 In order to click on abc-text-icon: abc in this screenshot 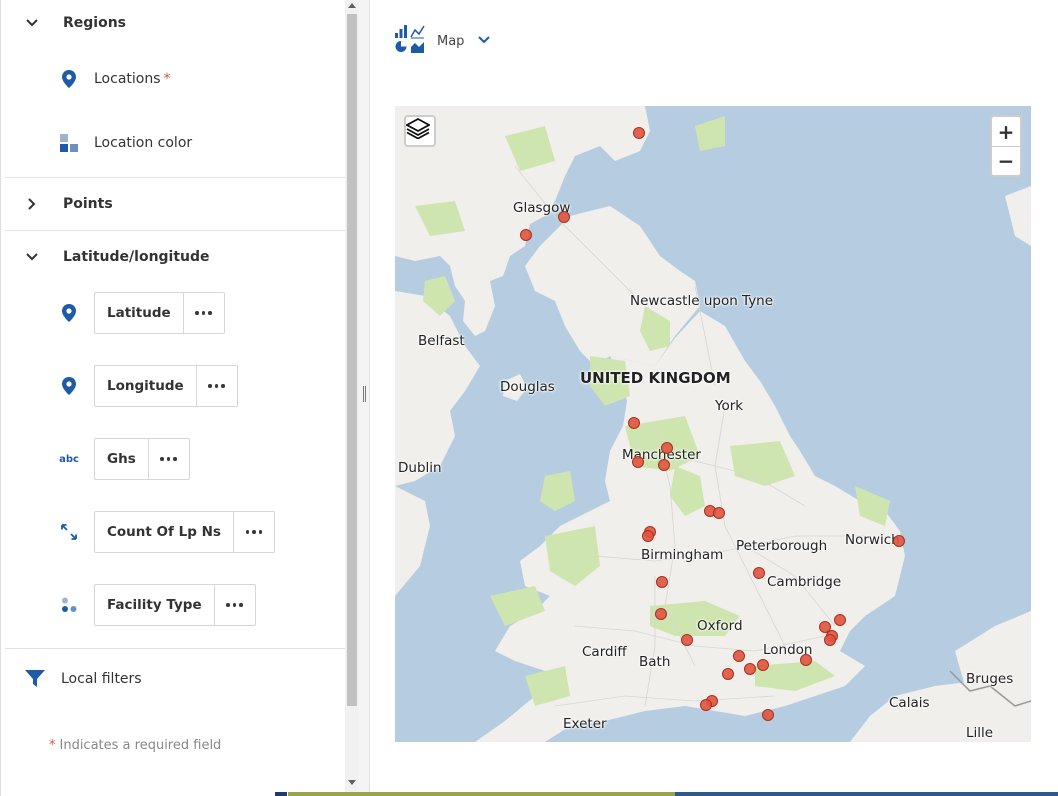, I will do `click(69, 459)`.